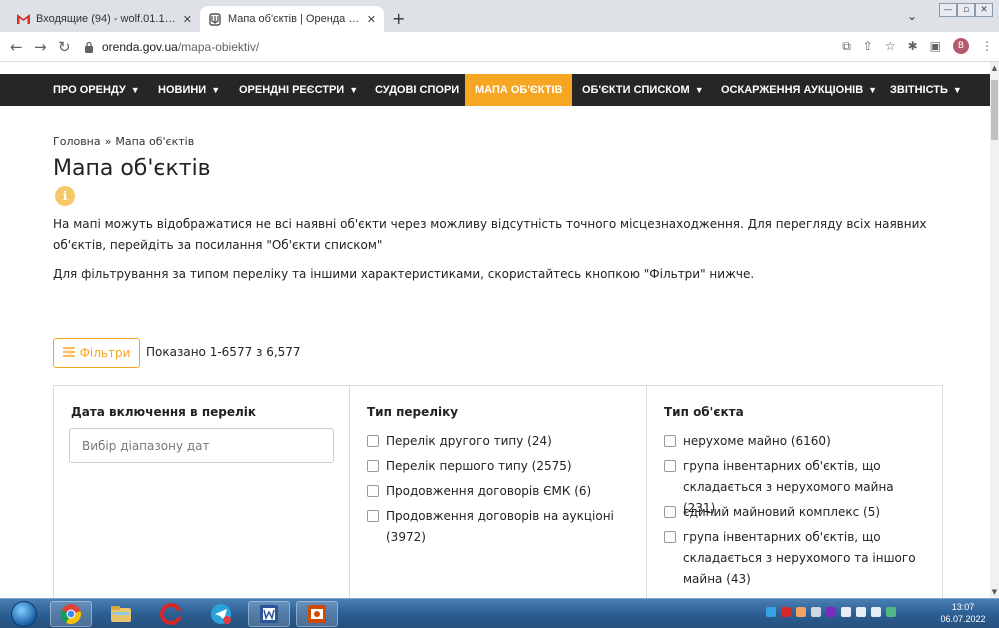 This screenshot has width=999, height=628. I want to click on scroll-up-arrow-icon: ▲, so click(994, 68).